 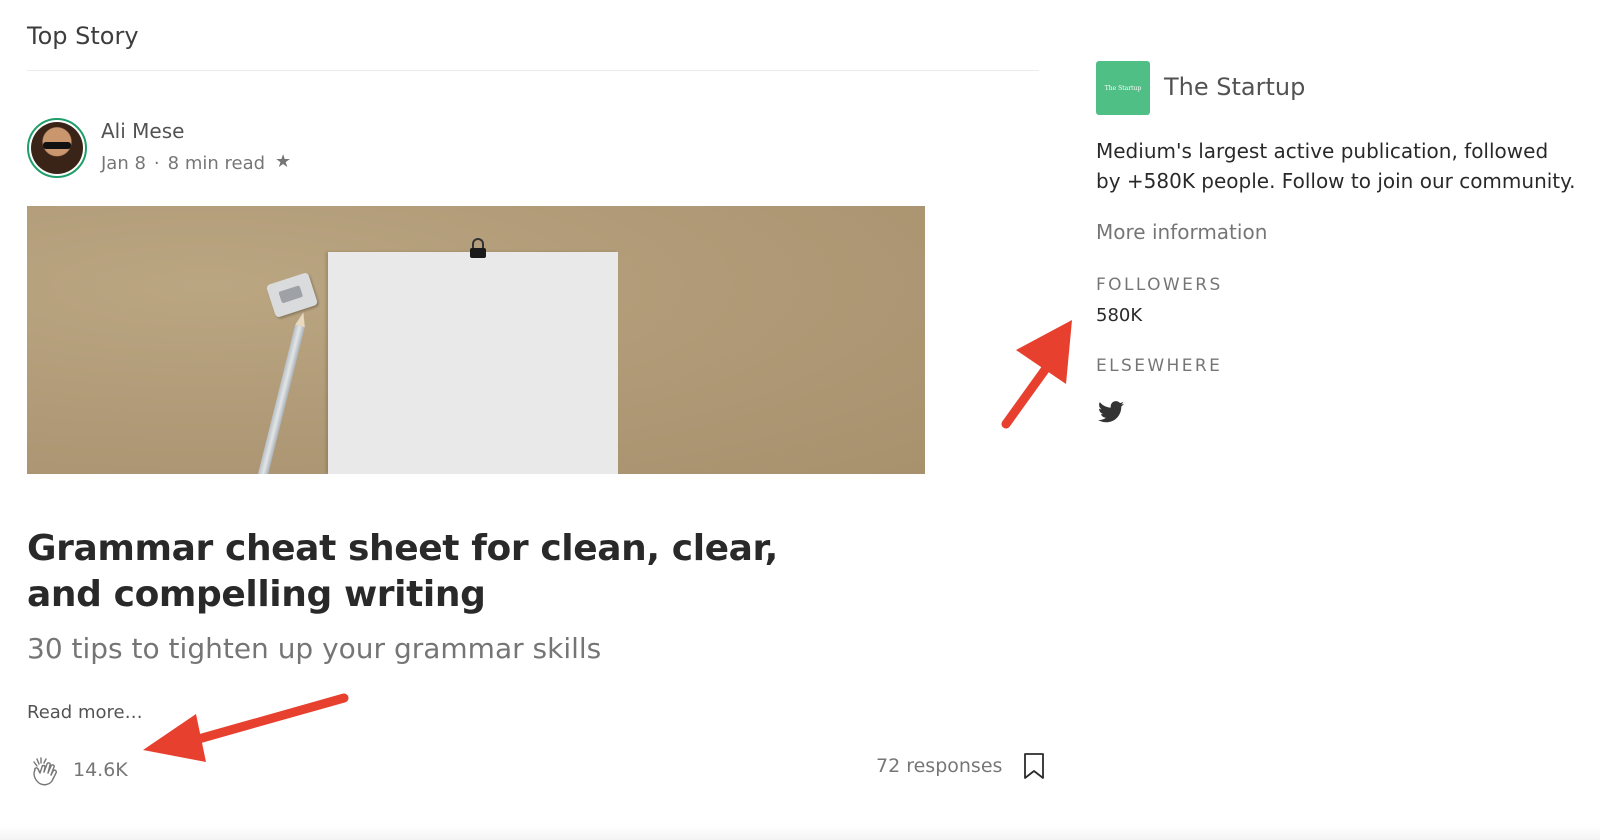 I want to click on publication-logo: The Startup, so click(x=1123, y=88).